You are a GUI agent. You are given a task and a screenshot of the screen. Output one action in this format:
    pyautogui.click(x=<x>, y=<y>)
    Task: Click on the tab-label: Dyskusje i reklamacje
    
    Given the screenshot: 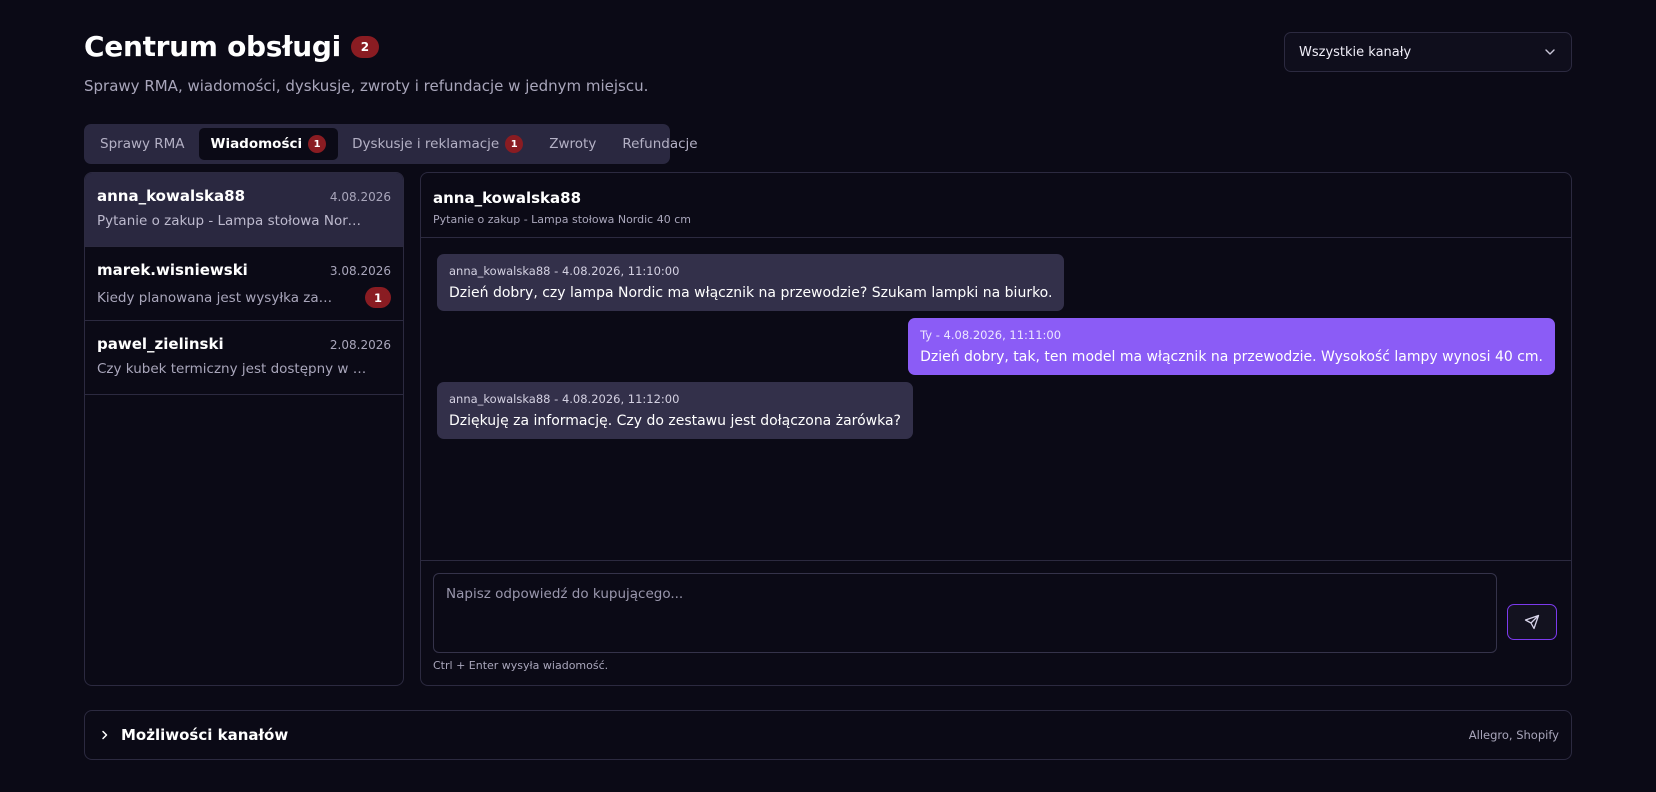 What is the action you would take?
    pyautogui.click(x=426, y=144)
    